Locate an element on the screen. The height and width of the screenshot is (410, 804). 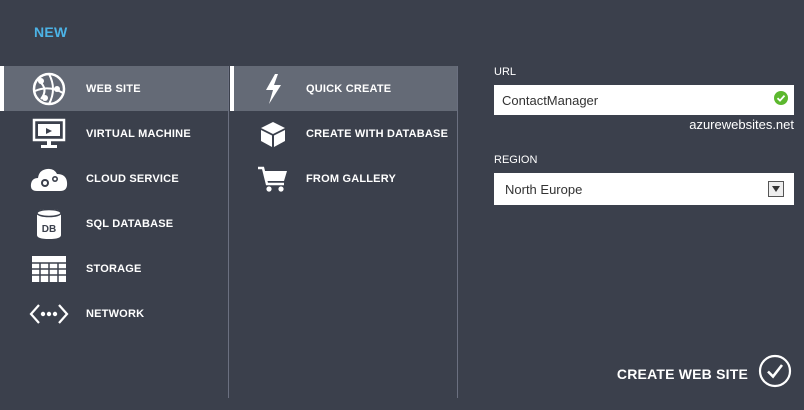
create-web-site-button: CREATE WEB SITE is located at coordinates (704, 373).